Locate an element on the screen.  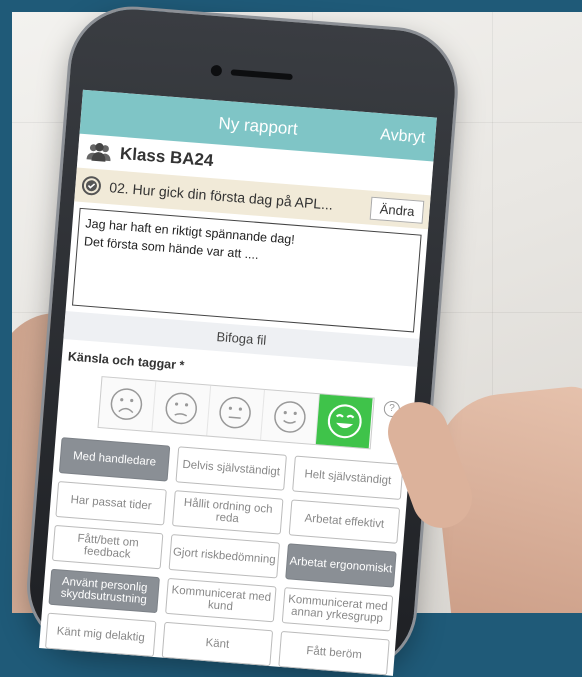
tag-chip: Känt mig delaktig is located at coordinates (101, 635).